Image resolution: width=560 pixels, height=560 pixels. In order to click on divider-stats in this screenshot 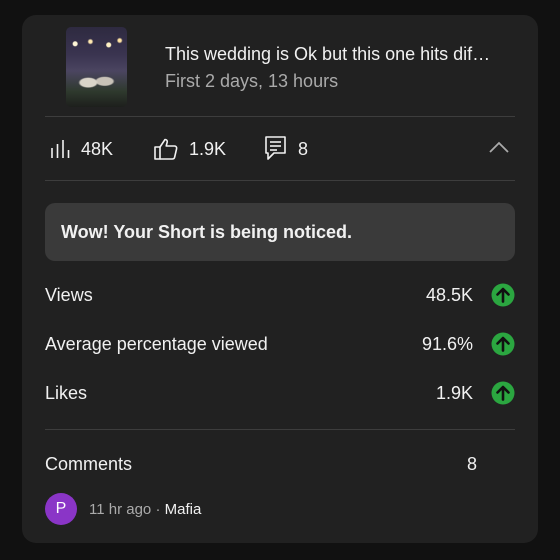, I will do `click(280, 180)`.